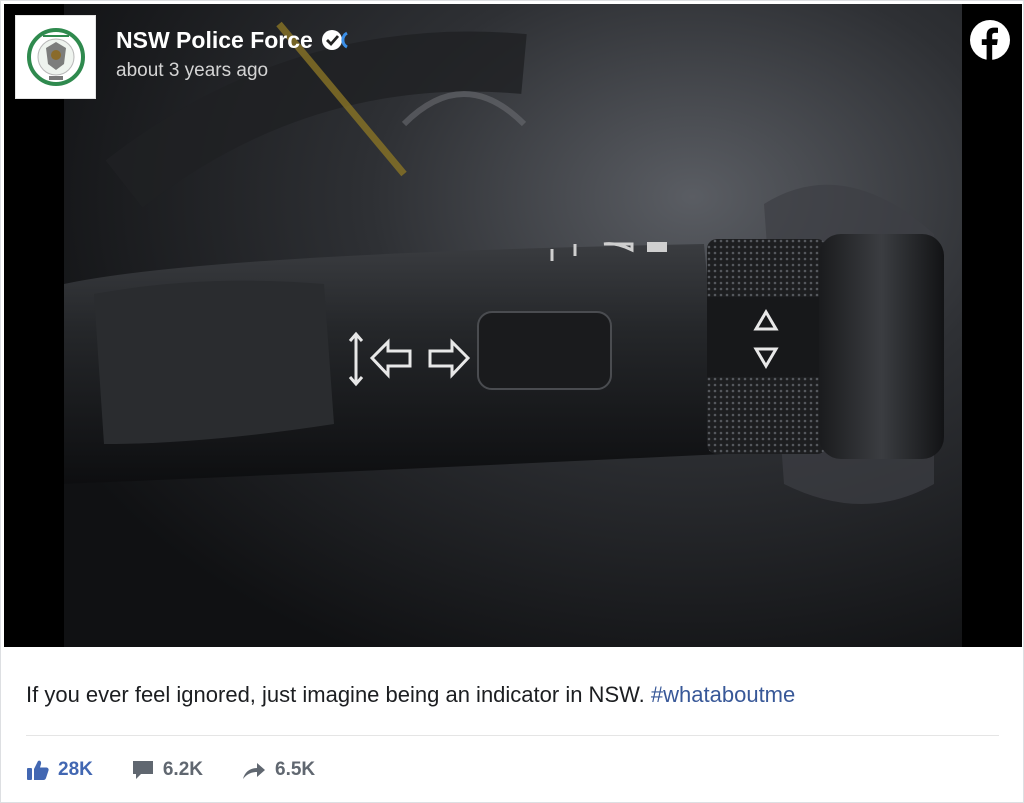 This screenshot has height=803, width=1024. I want to click on comments-count: 6.2K, so click(167, 770).